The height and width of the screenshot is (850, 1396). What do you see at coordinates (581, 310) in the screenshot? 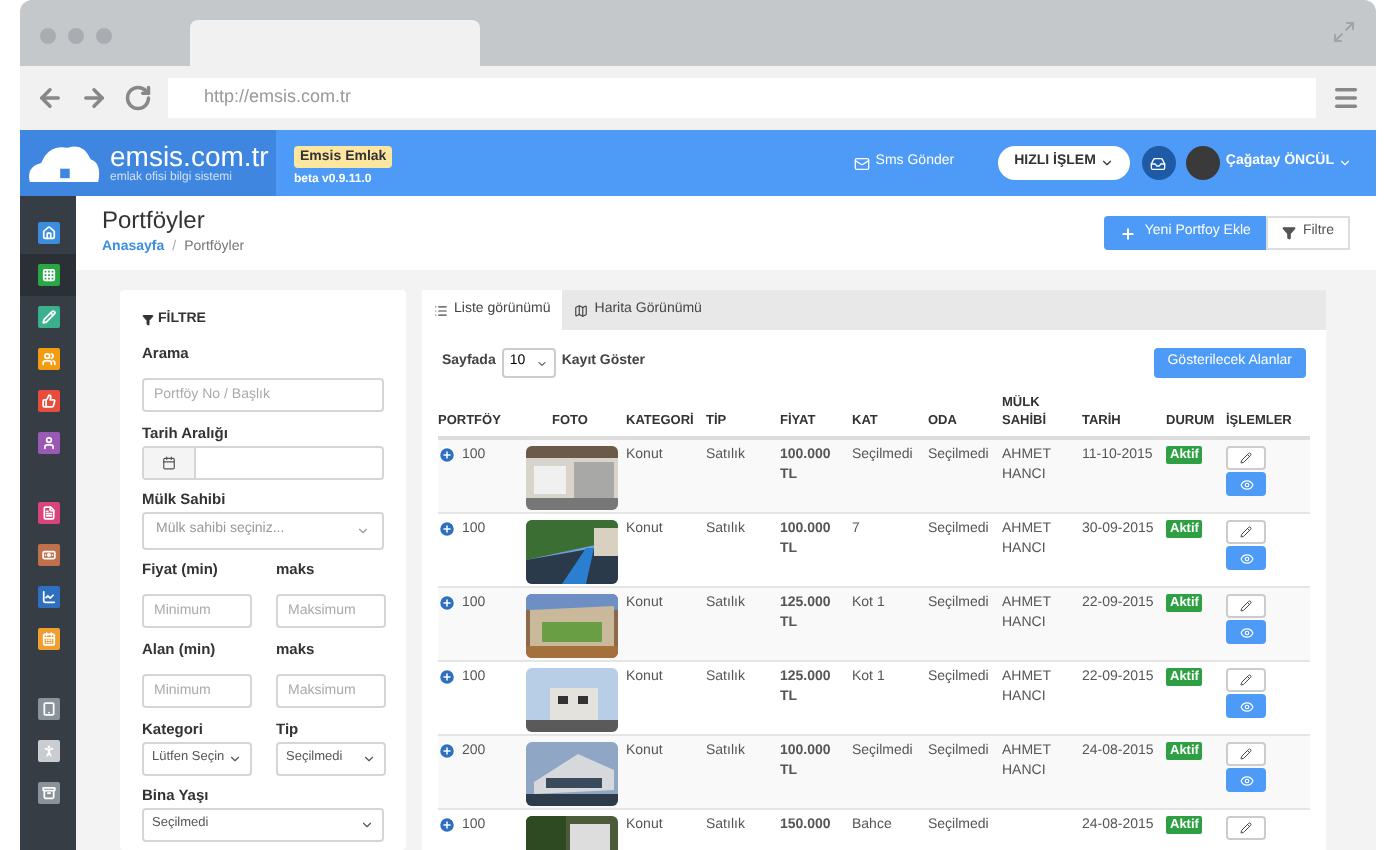
I see `map-icon` at bounding box center [581, 310].